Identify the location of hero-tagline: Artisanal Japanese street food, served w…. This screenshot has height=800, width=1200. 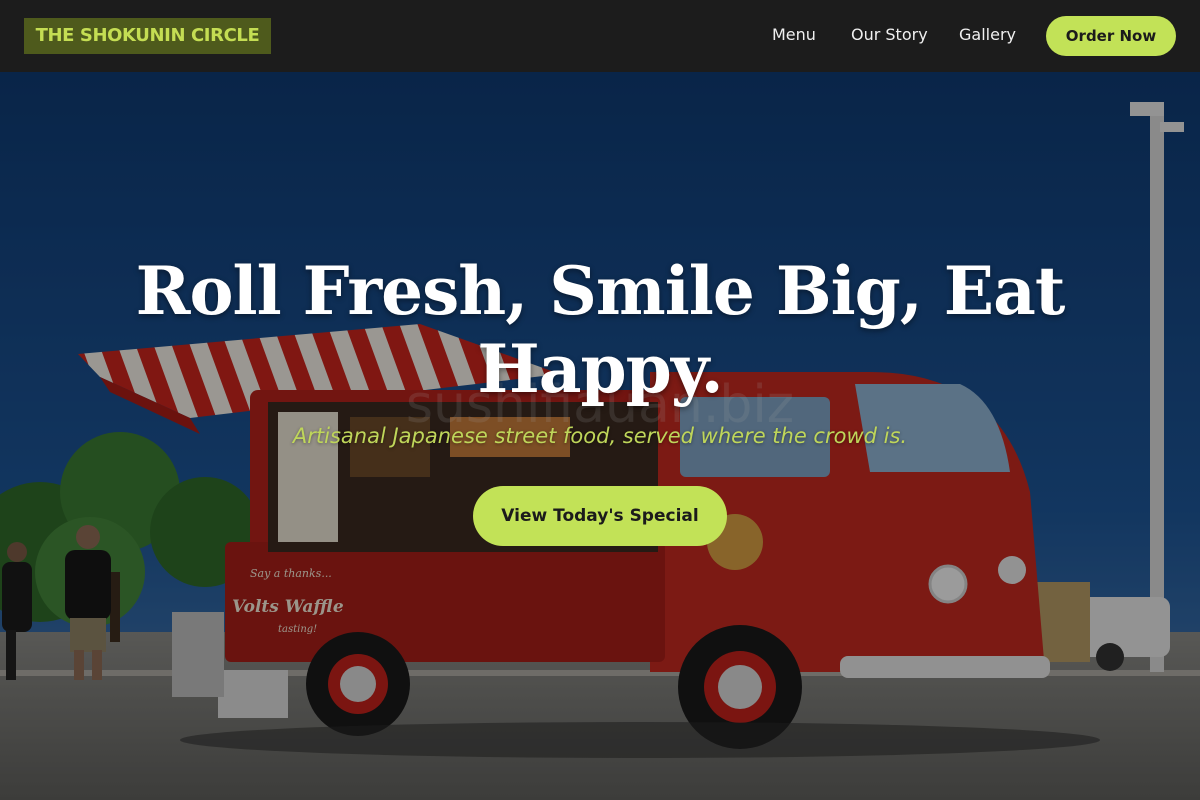
(600, 436).